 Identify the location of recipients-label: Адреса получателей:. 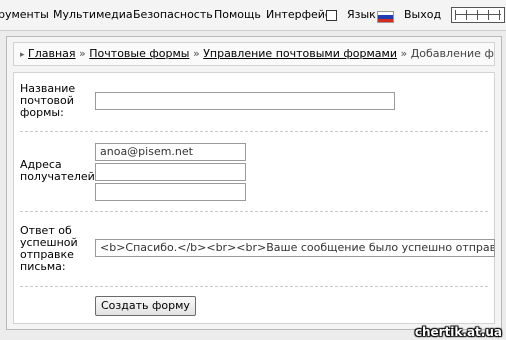
(59, 171).